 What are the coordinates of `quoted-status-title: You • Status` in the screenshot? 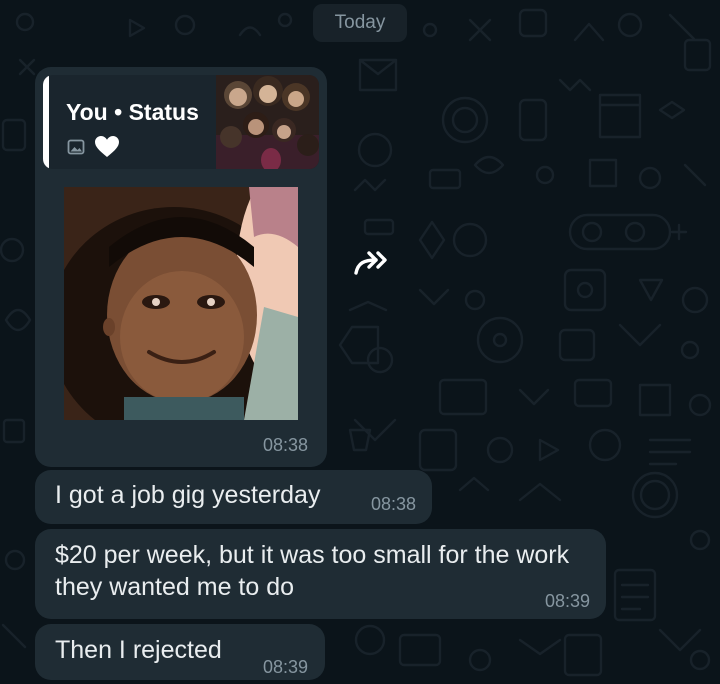 It's located at (132, 112).